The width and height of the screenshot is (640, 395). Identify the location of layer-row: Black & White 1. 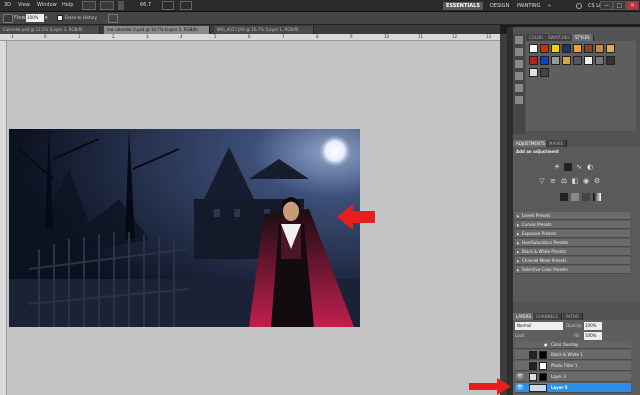
(573, 355).